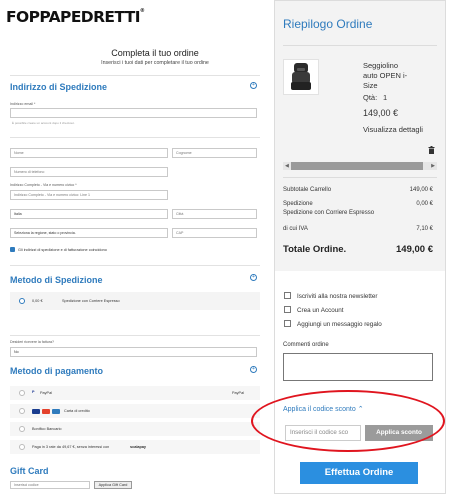 Image resolution: width=450 pixels, height=500 pixels. Describe the element at coordinates (50, 485) in the screenshot. I see `gift-card-select: Inserisci codice` at that location.